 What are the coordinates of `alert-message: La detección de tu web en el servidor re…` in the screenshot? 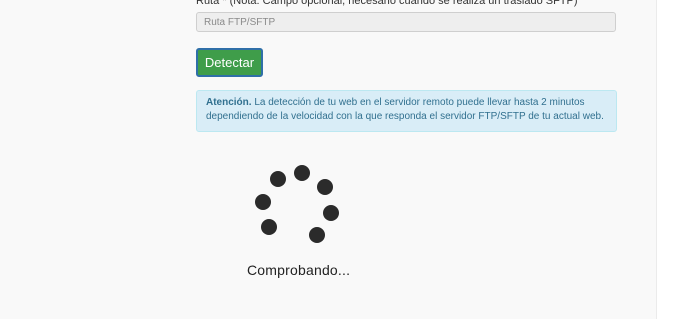 It's located at (405, 109).